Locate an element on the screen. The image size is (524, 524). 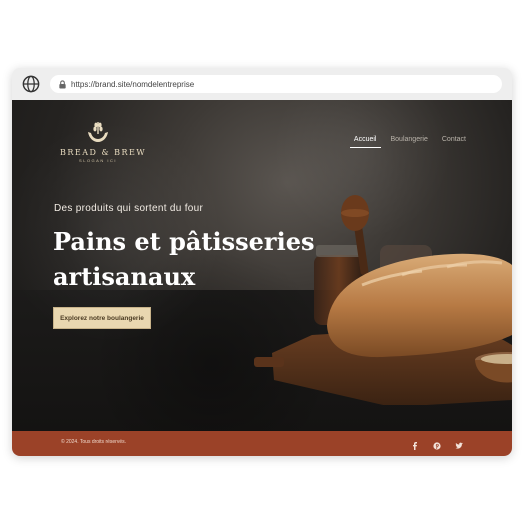
main-nav: Accueil Boulangerie Contact is located at coordinates (407, 142).